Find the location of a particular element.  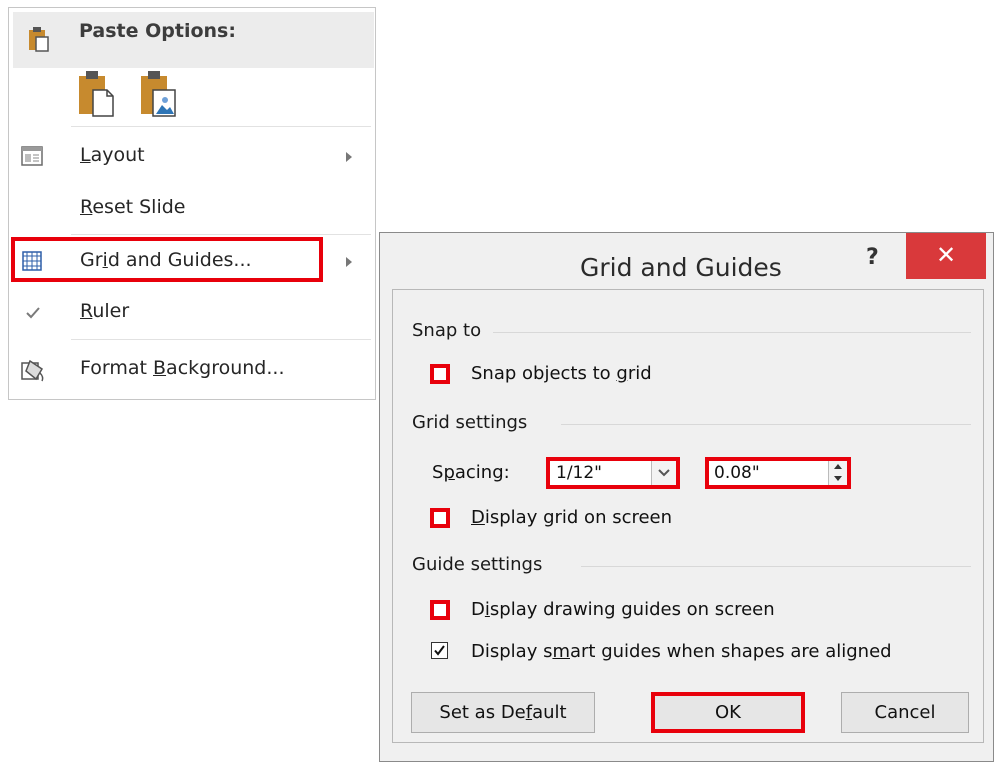

spacing-label: Spacing: is located at coordinates (471, 472).